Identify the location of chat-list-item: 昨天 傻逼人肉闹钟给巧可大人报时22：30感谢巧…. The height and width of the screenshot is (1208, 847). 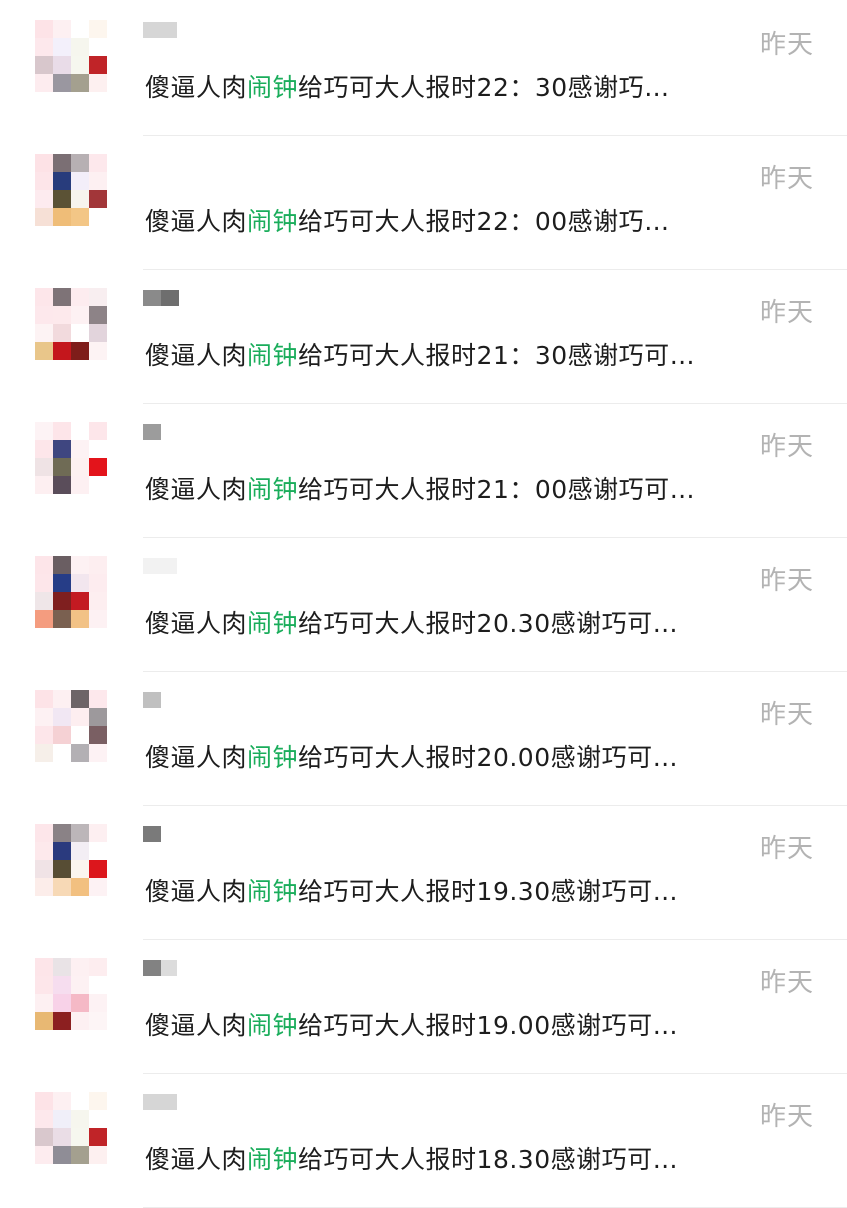
(423, 69).